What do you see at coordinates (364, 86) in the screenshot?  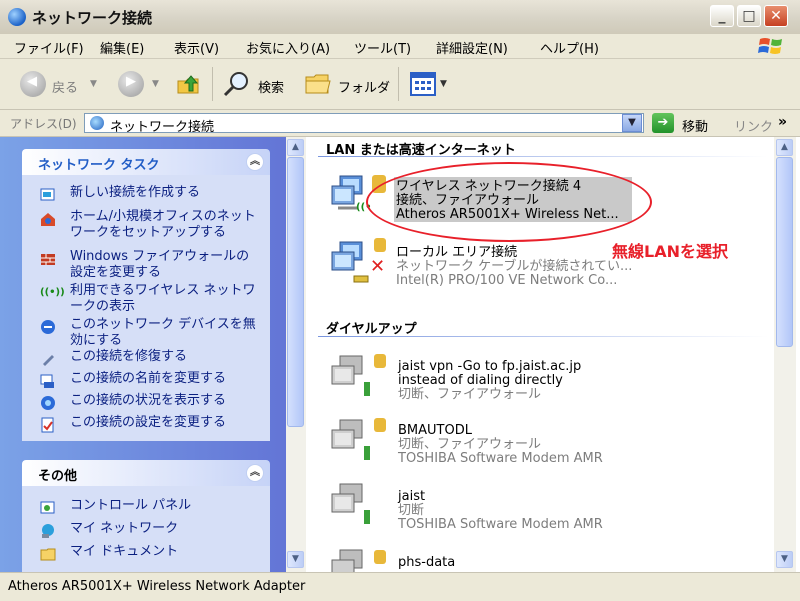 I see `folders-button: フォルダ` at bounding box center [364, 86].